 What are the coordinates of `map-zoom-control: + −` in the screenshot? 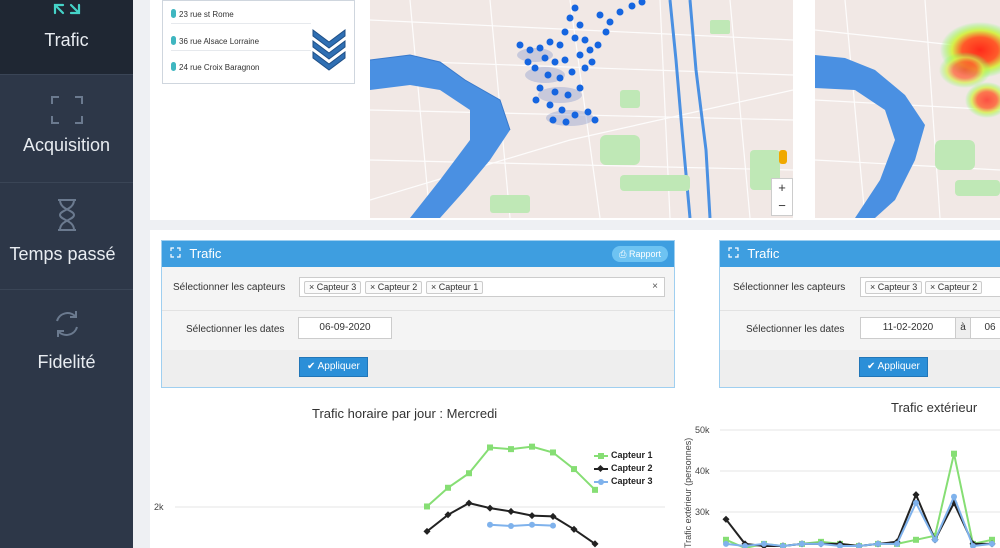 It's located at (782, 197).